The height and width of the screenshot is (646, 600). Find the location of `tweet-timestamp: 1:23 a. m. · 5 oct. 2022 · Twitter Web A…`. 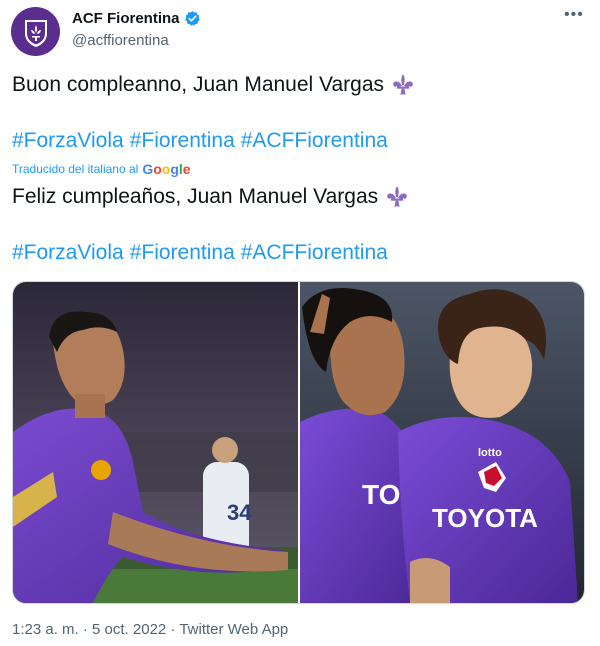

tweet-timestamp: 1:23 a. m. · 5 oct. 2022 · Twitter Web A… is located at coordinates (150, 629).